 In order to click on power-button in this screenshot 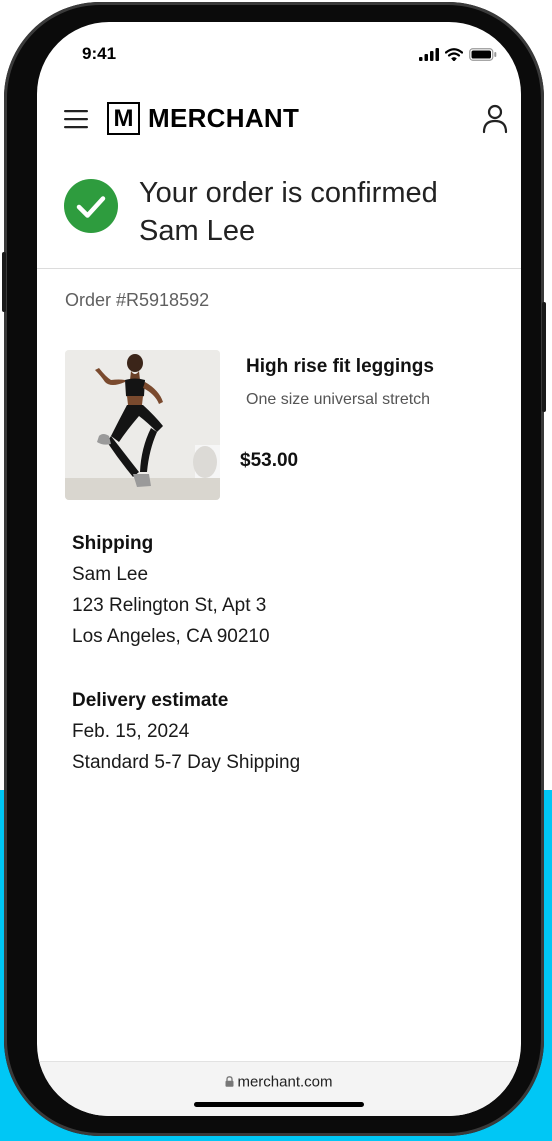, I will do `click(544, 357)`.